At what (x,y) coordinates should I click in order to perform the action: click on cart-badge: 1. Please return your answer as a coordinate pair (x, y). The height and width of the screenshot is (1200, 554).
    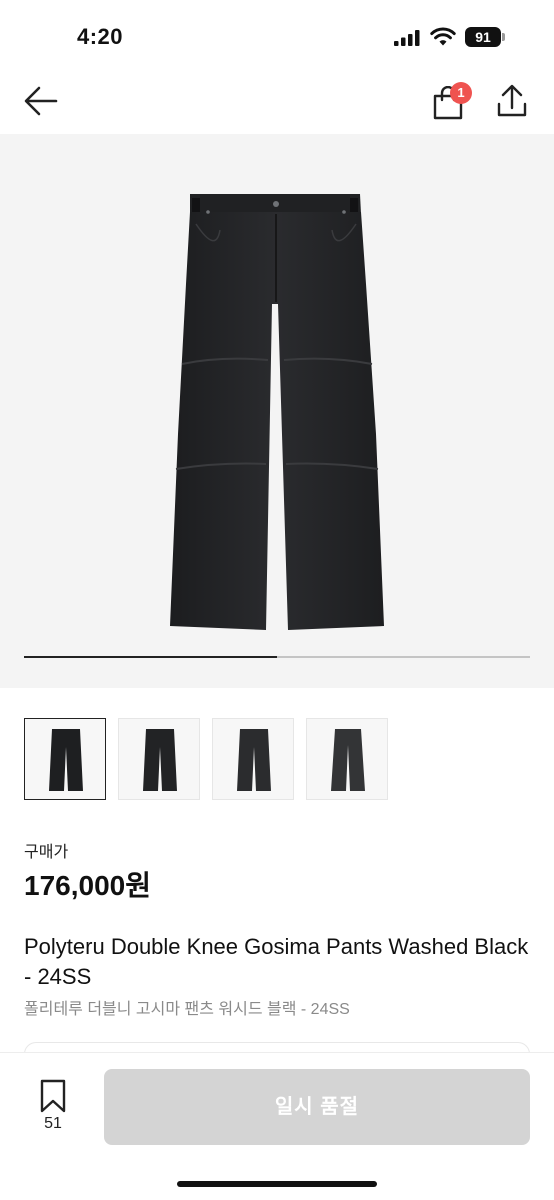
    Looking at the image, I should click on (461, 93).